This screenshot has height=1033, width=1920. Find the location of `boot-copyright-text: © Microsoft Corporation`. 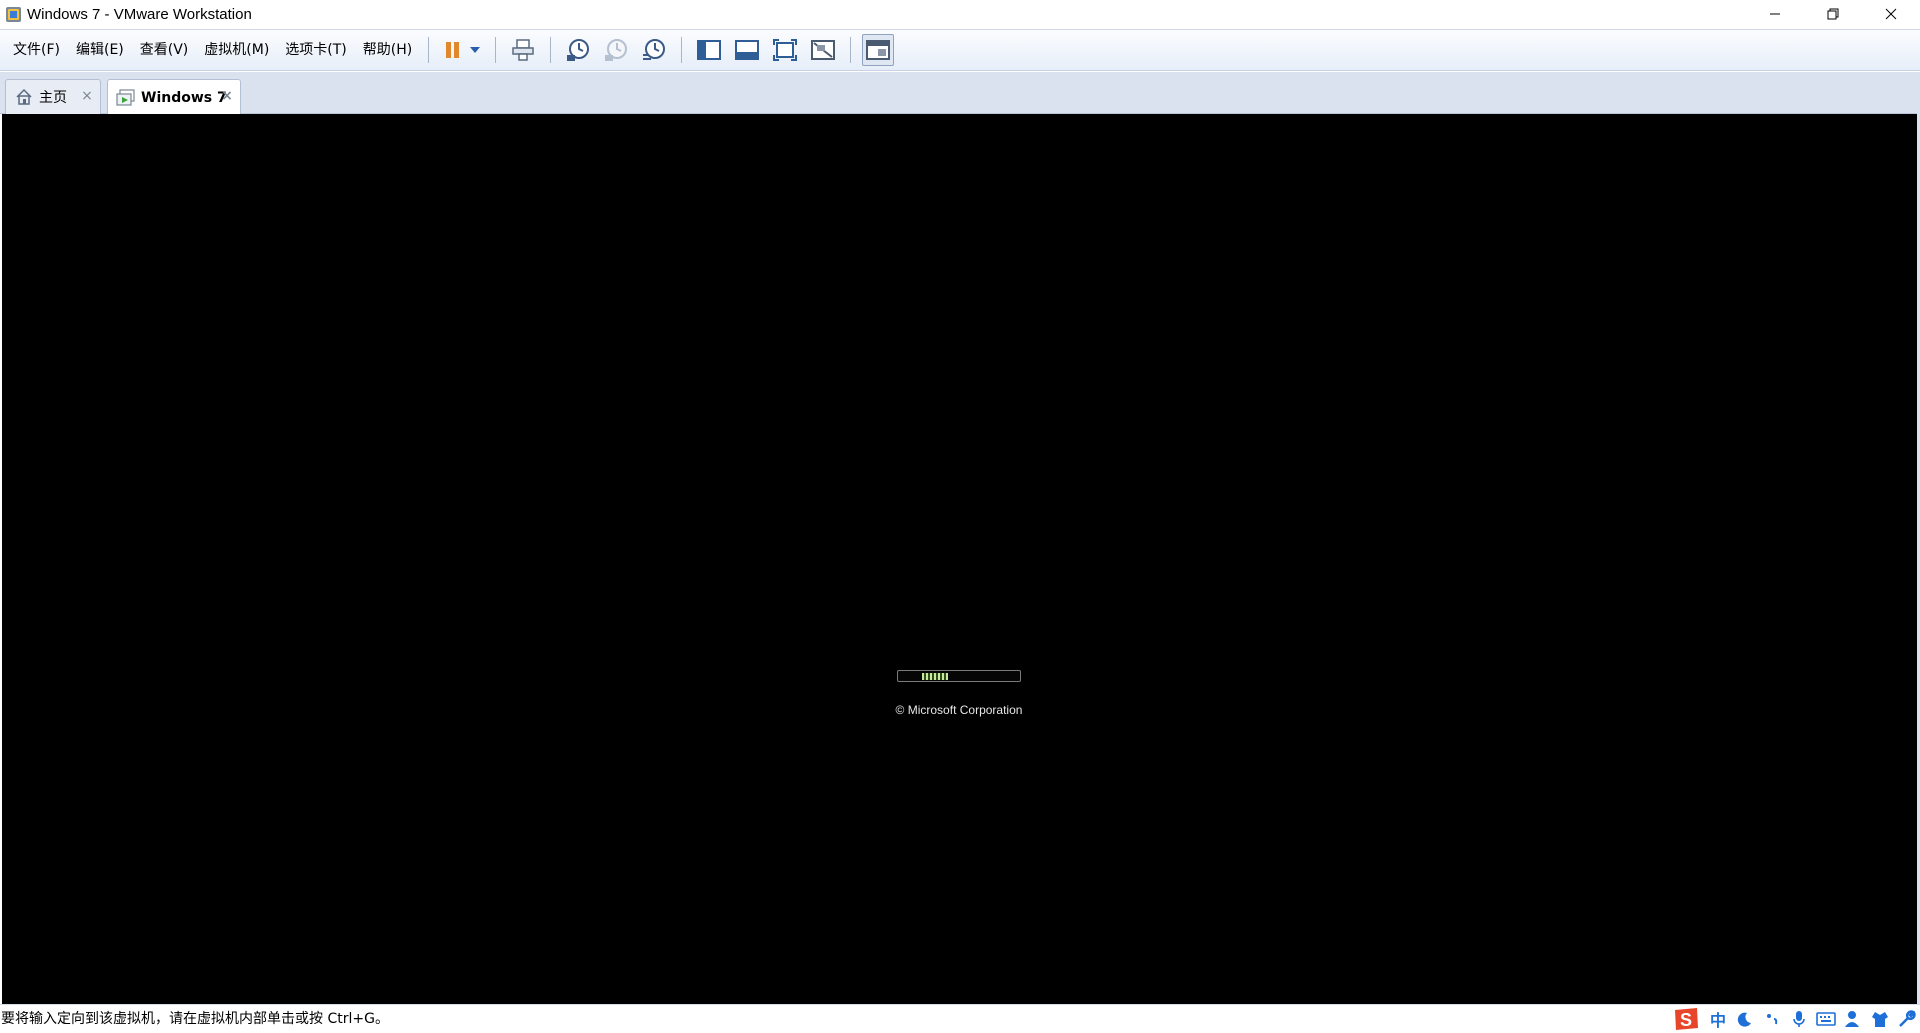

boot-copyright-text: © Microsoft Corporation is located at coordinates (959, 710).